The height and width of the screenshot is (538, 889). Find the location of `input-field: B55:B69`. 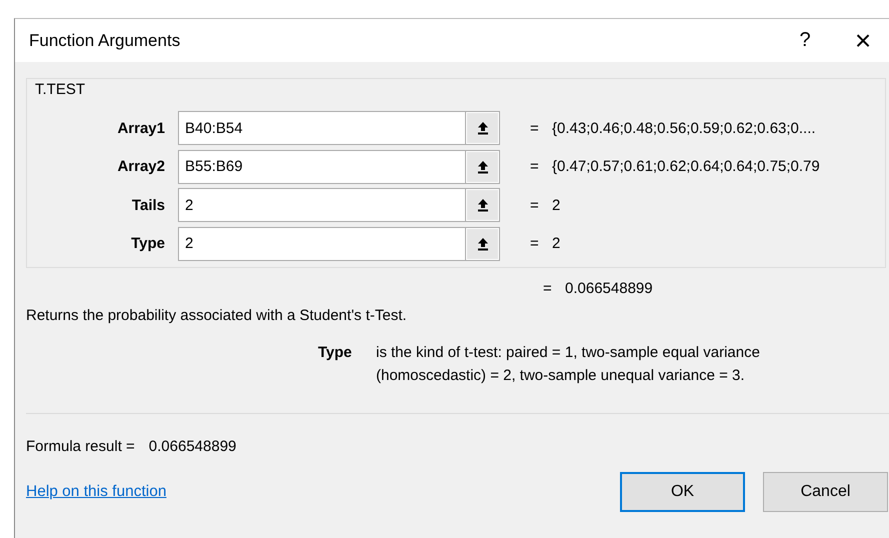

input-field: B55:B69 is located at coordinates (321, 167).